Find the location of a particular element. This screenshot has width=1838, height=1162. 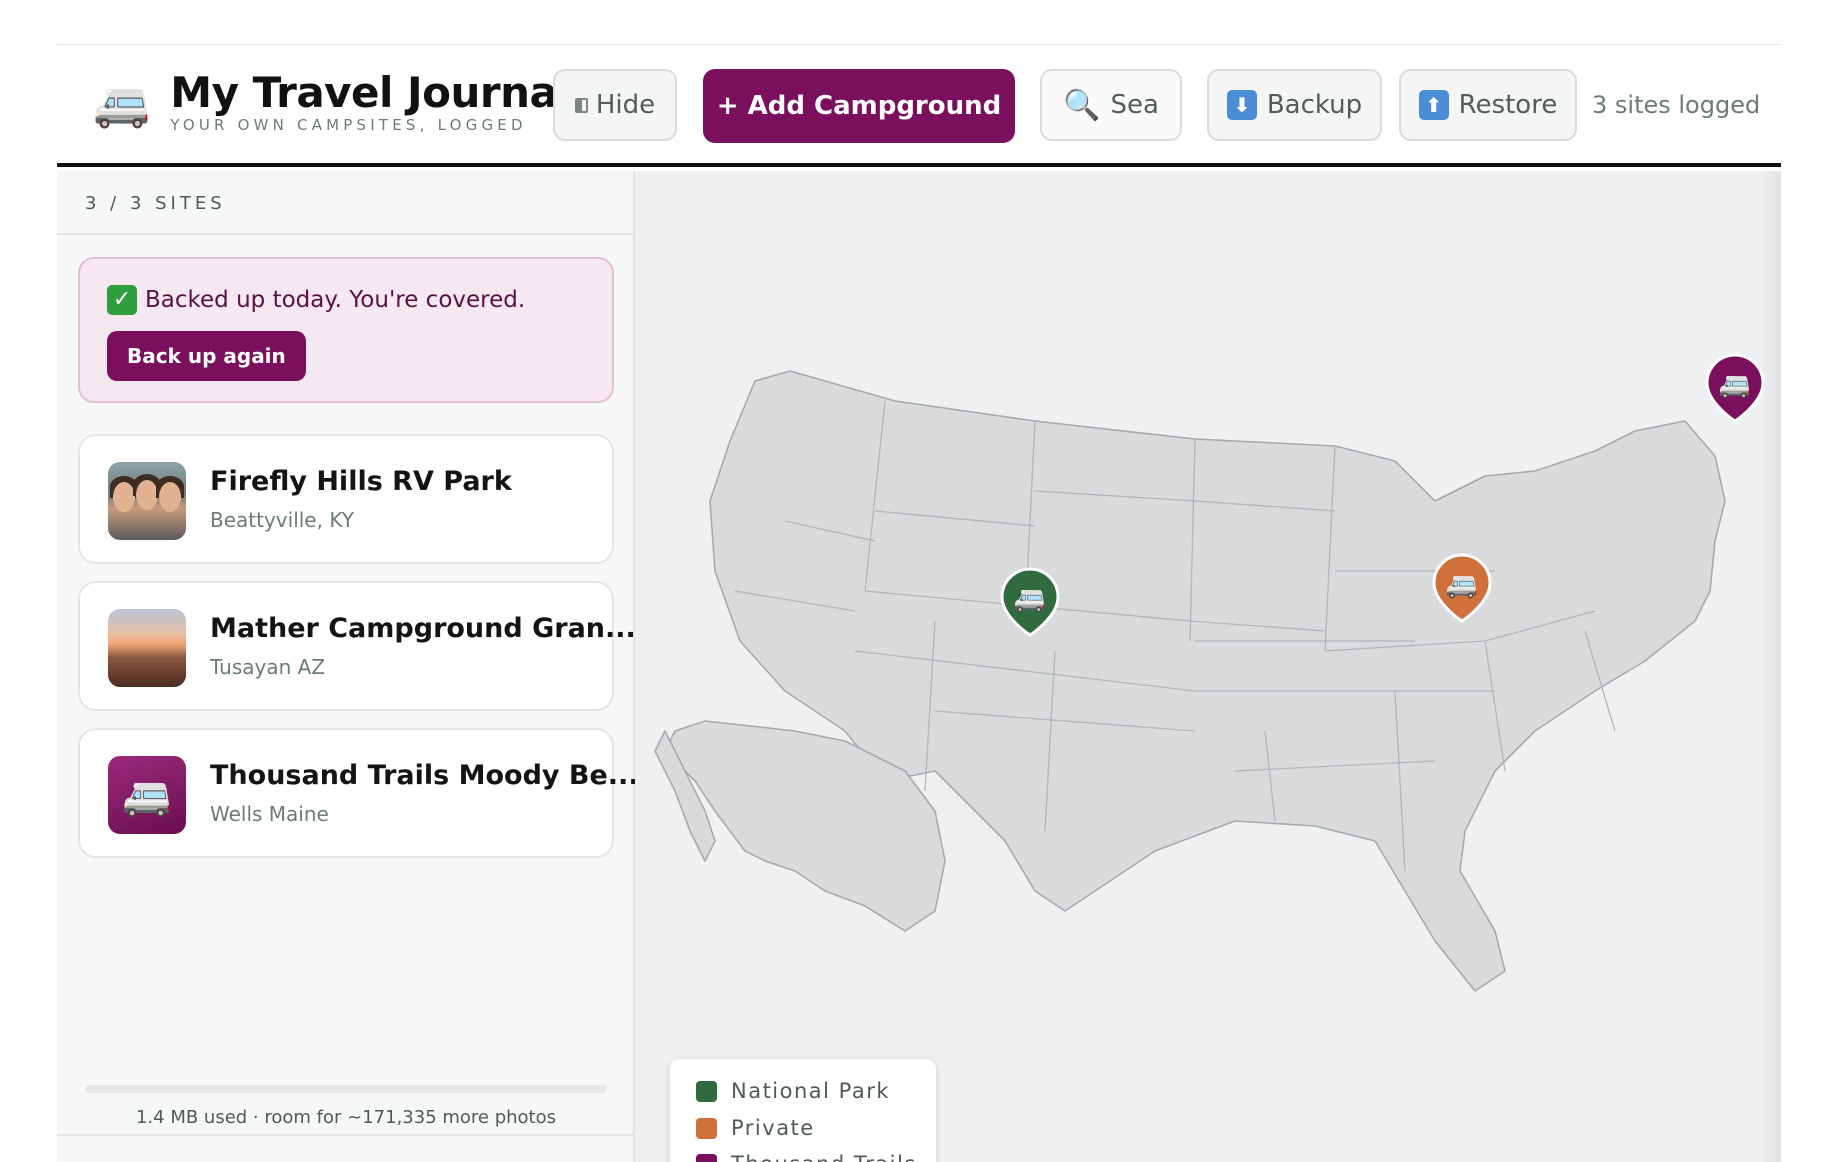

map-legend: National Park Private Thousand Trails is located at coordinates (803, 1110).